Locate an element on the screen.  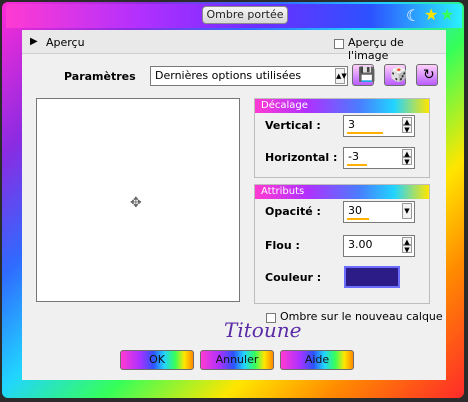
save-preset-button: 💾 is located at coordinates (364, 75).